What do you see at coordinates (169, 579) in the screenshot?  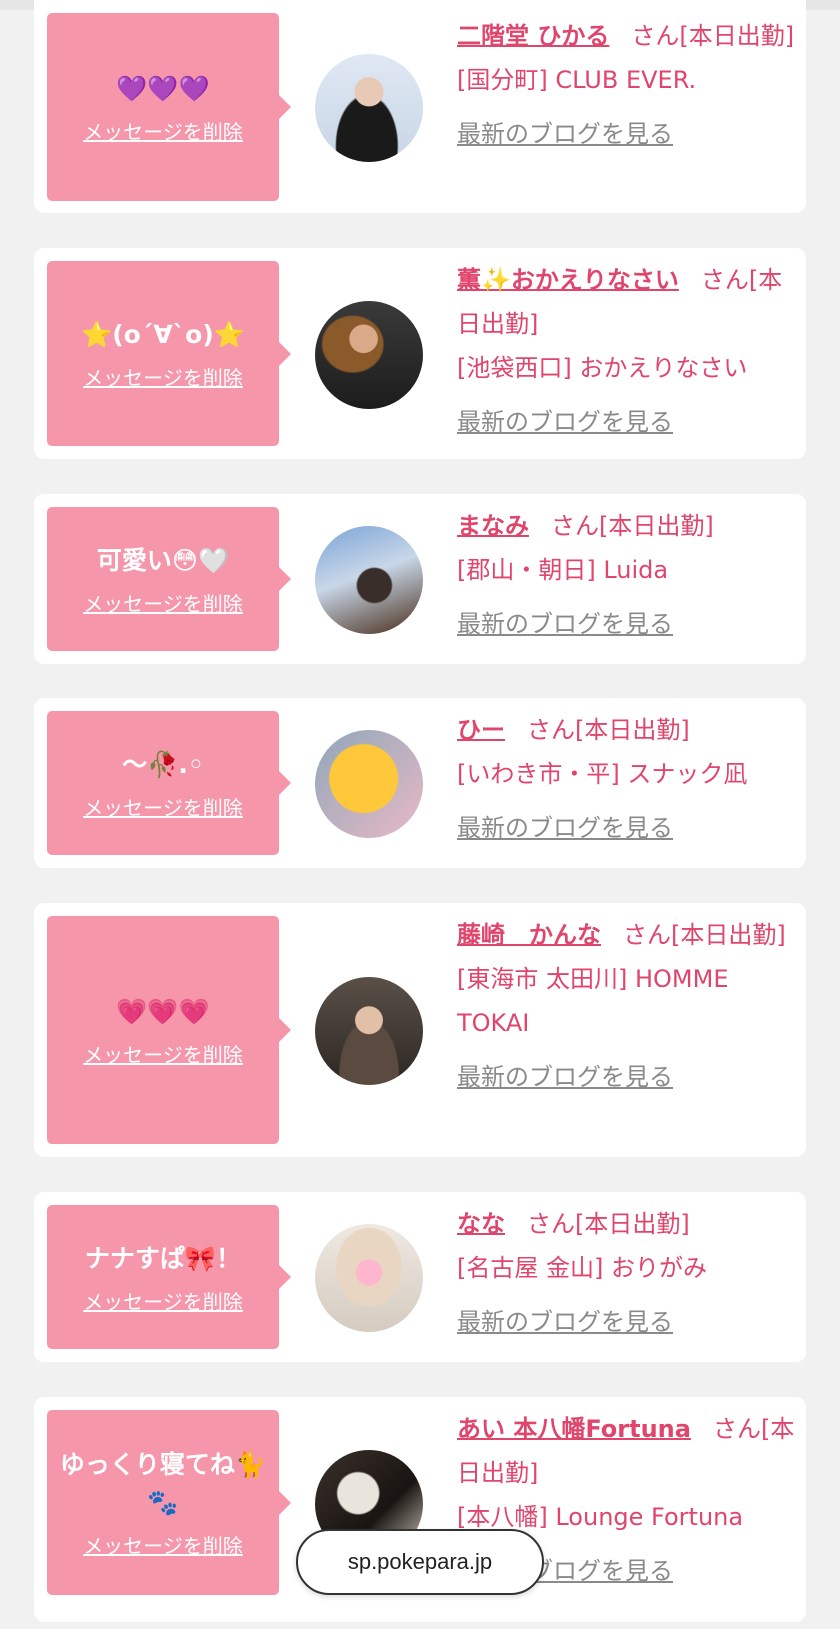 I see `message-bubble: 可愛い😳🤍 メッセージを削除` at bounding box center [169, 579].